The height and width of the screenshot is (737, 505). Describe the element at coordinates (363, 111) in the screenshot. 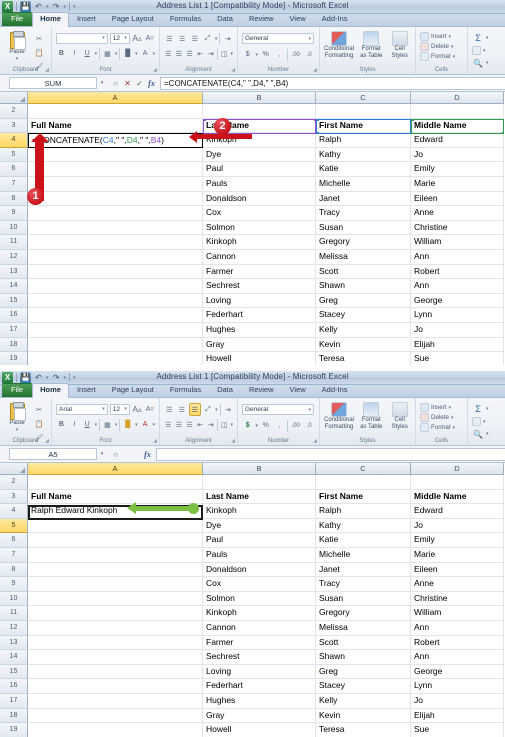

I see `cell-C2` at that location.